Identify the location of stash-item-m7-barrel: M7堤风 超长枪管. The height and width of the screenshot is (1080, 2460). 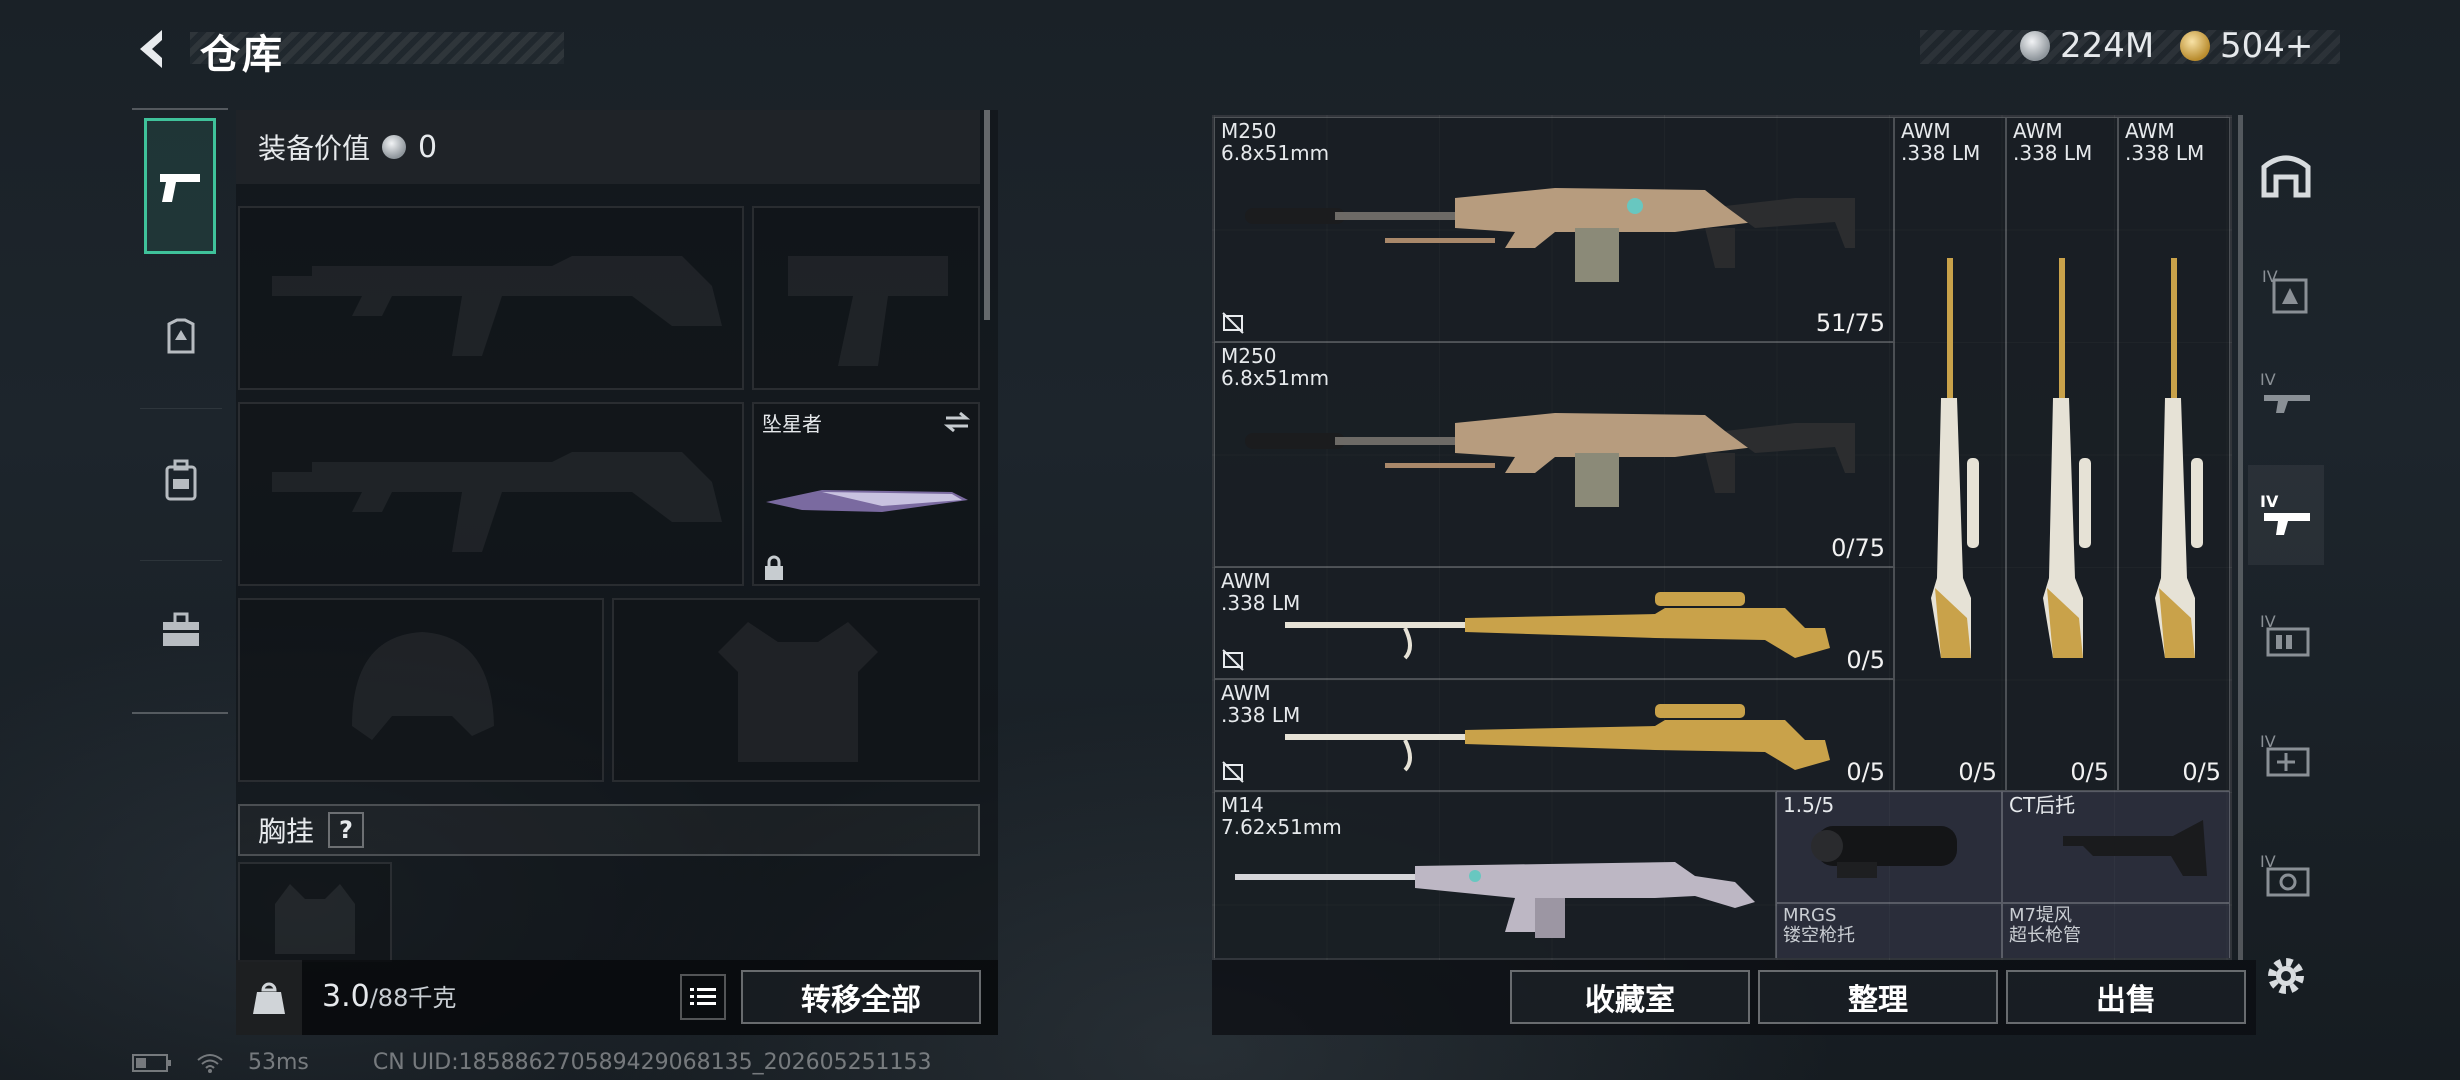
(2116, 930).